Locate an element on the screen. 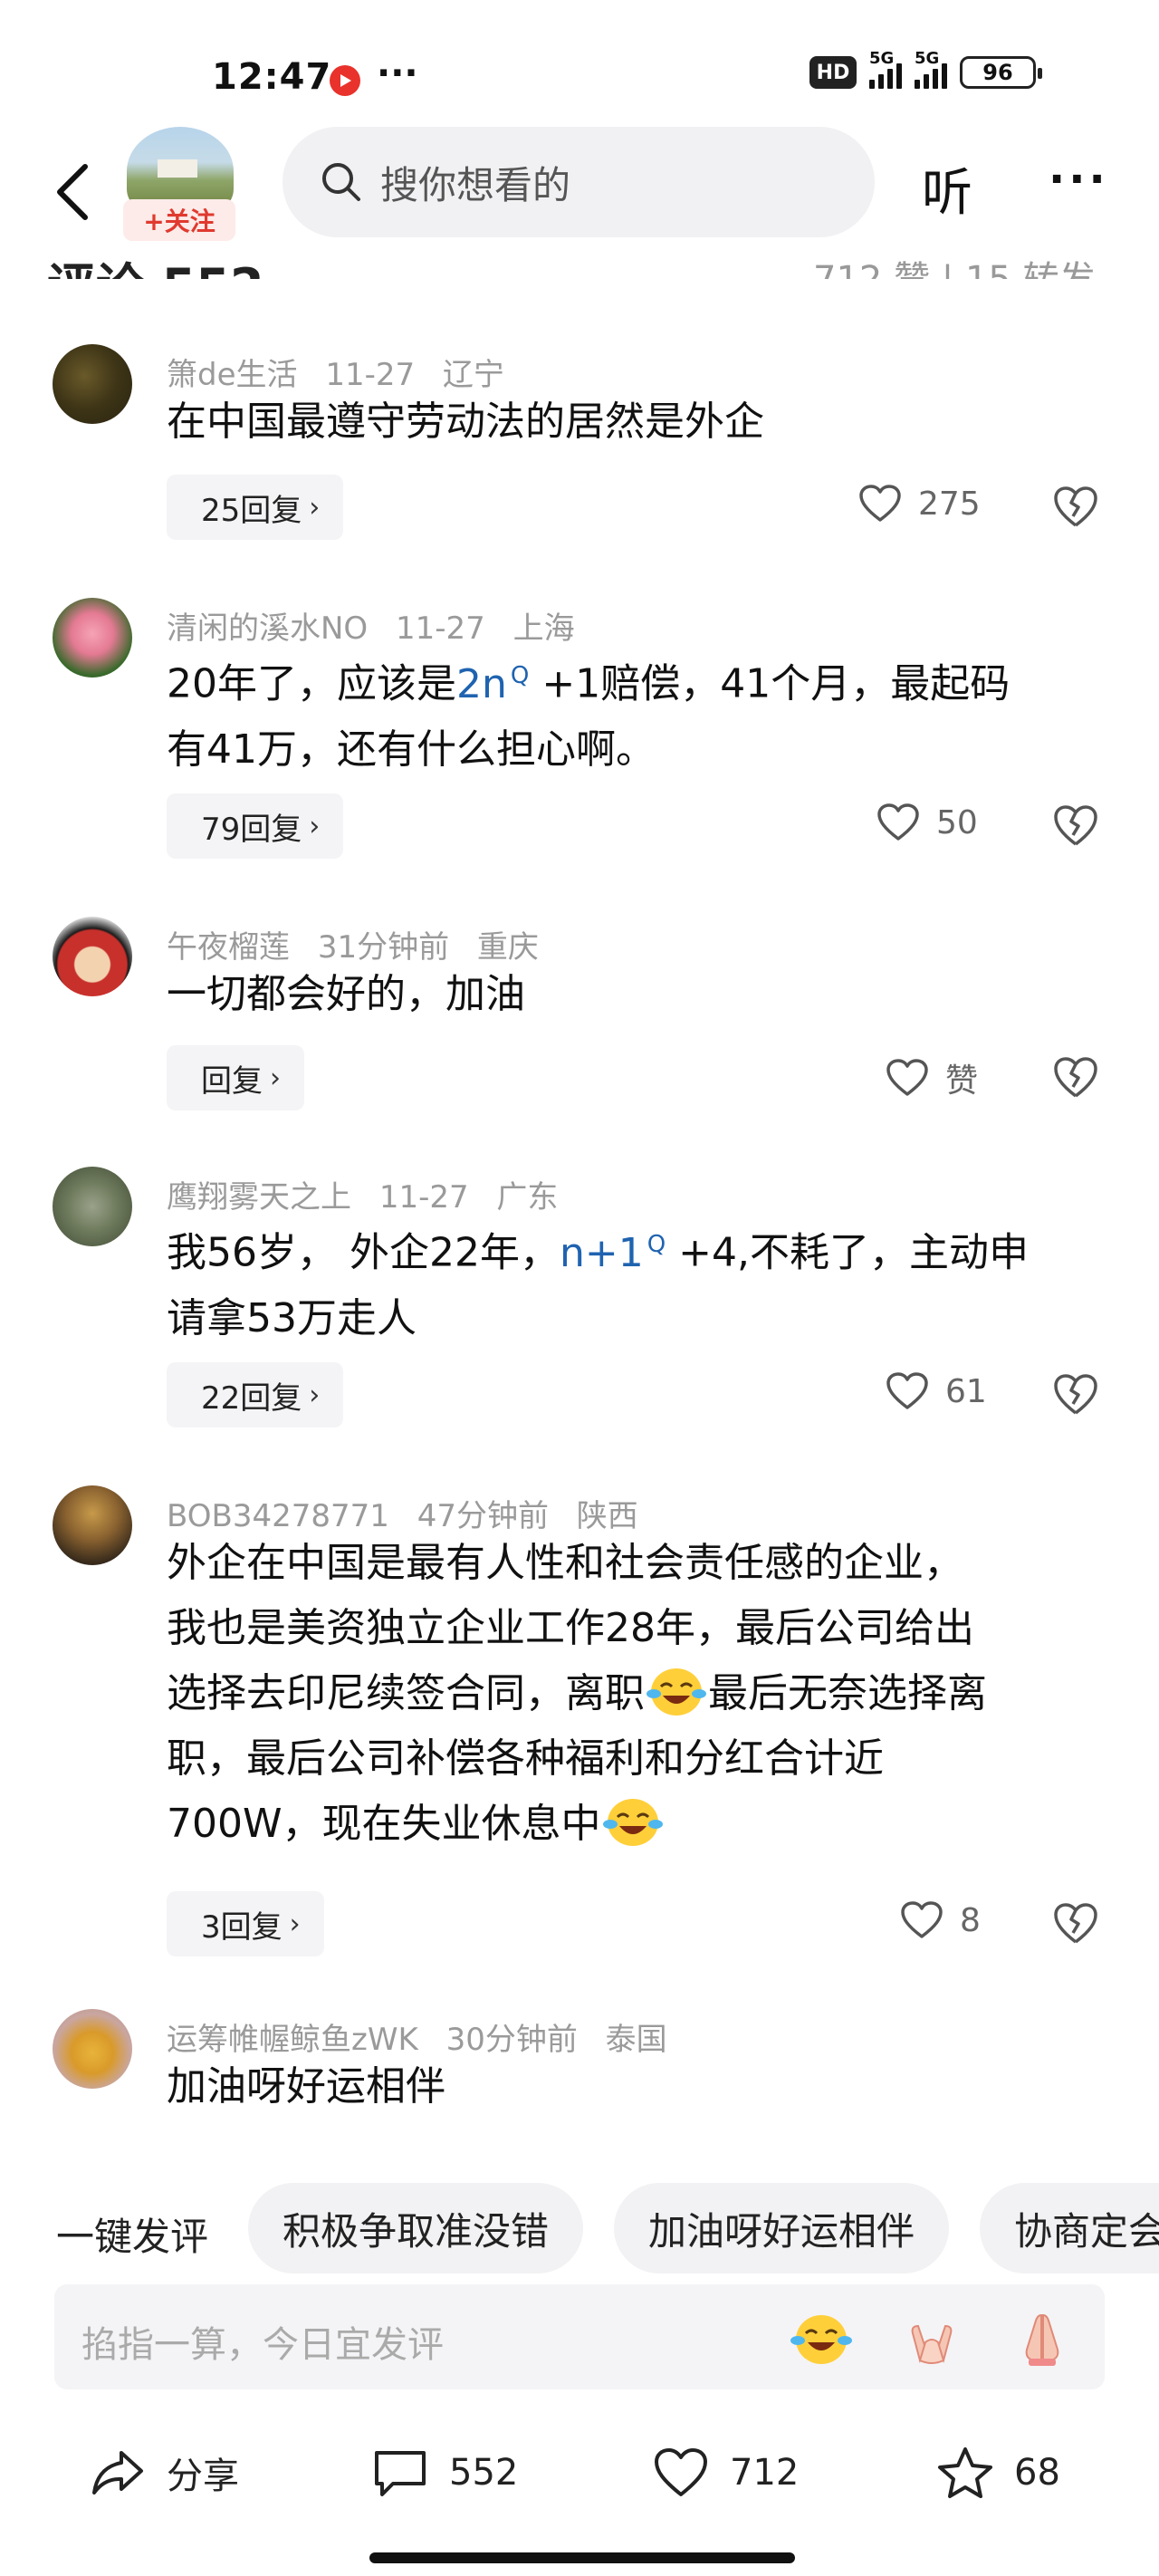 The width and height of the screenshot is (1159, 2576). comment-username: BOB34278771 is located at coordinates (278, 1516).